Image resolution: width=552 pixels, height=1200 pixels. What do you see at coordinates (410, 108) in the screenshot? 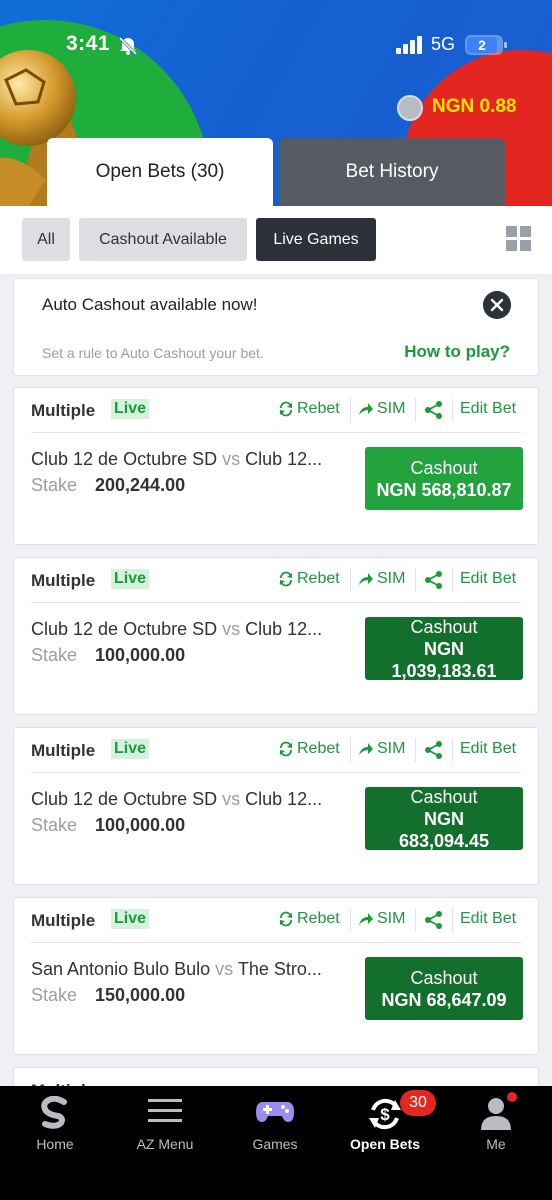
I see `avatar` at bounding box center [410, 108].